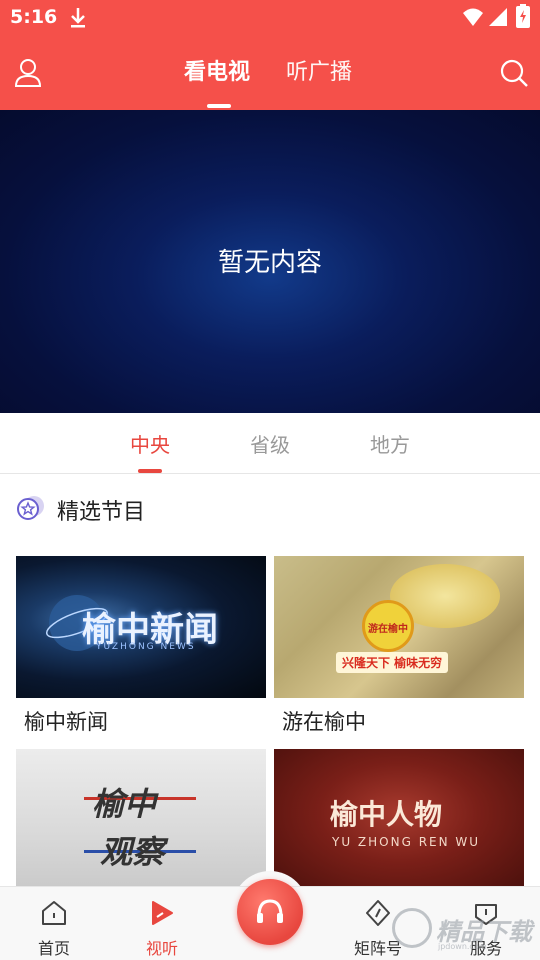  I want to click on program-thumbnail: 榆中 观察, so click(141, 820).